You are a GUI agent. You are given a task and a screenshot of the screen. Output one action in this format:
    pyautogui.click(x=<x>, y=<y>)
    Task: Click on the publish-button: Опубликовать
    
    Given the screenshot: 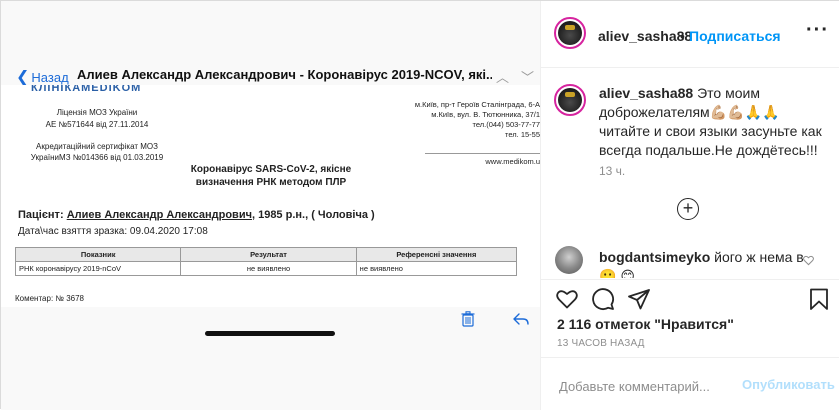 What is the action you would take?
    pyautogui.click(x=788, y=384)
    